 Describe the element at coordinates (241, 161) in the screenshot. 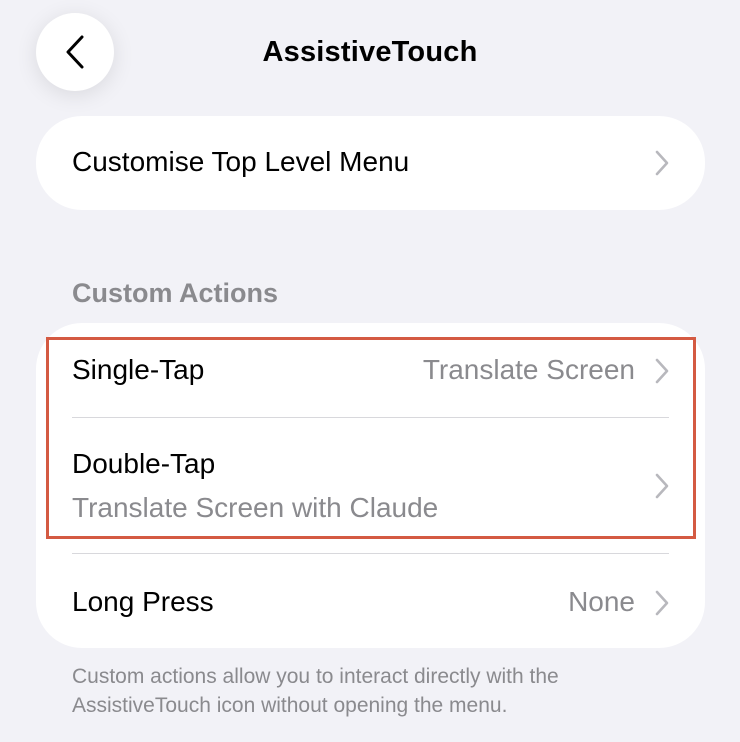

I see `customise-top-level-menu-label: Customise Top Level Menu` at that location.